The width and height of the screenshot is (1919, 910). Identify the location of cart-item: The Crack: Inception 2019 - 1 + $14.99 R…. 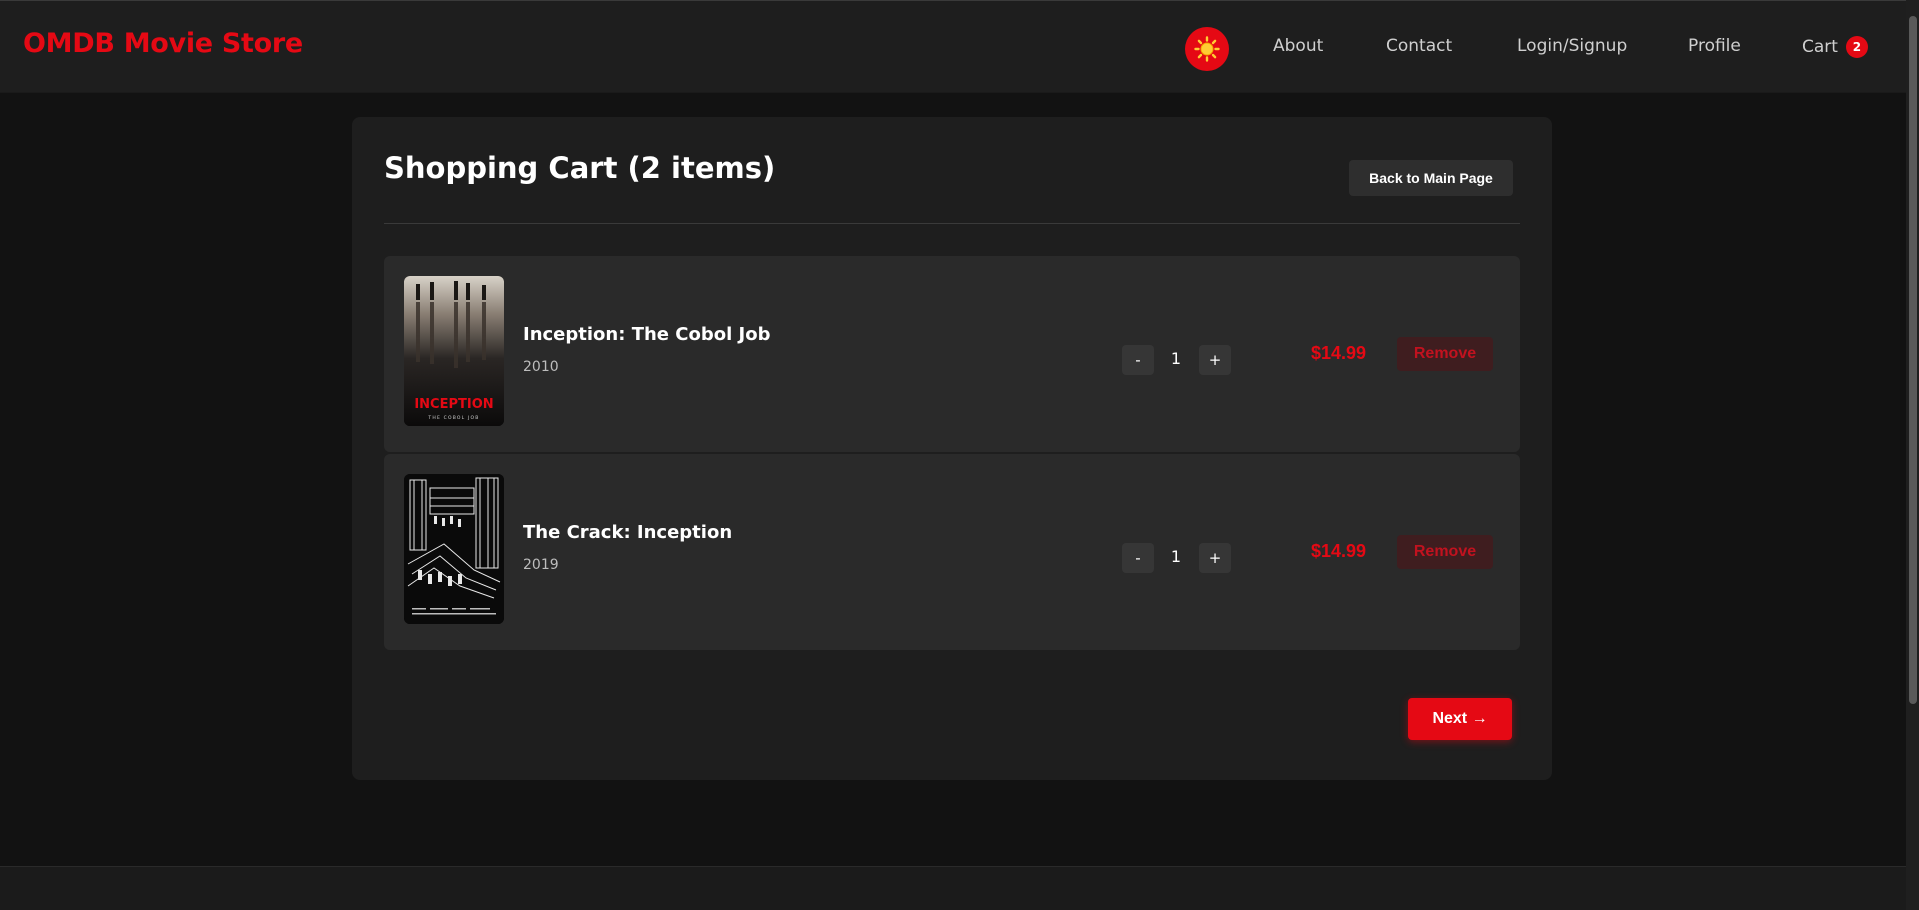
(952, 552).